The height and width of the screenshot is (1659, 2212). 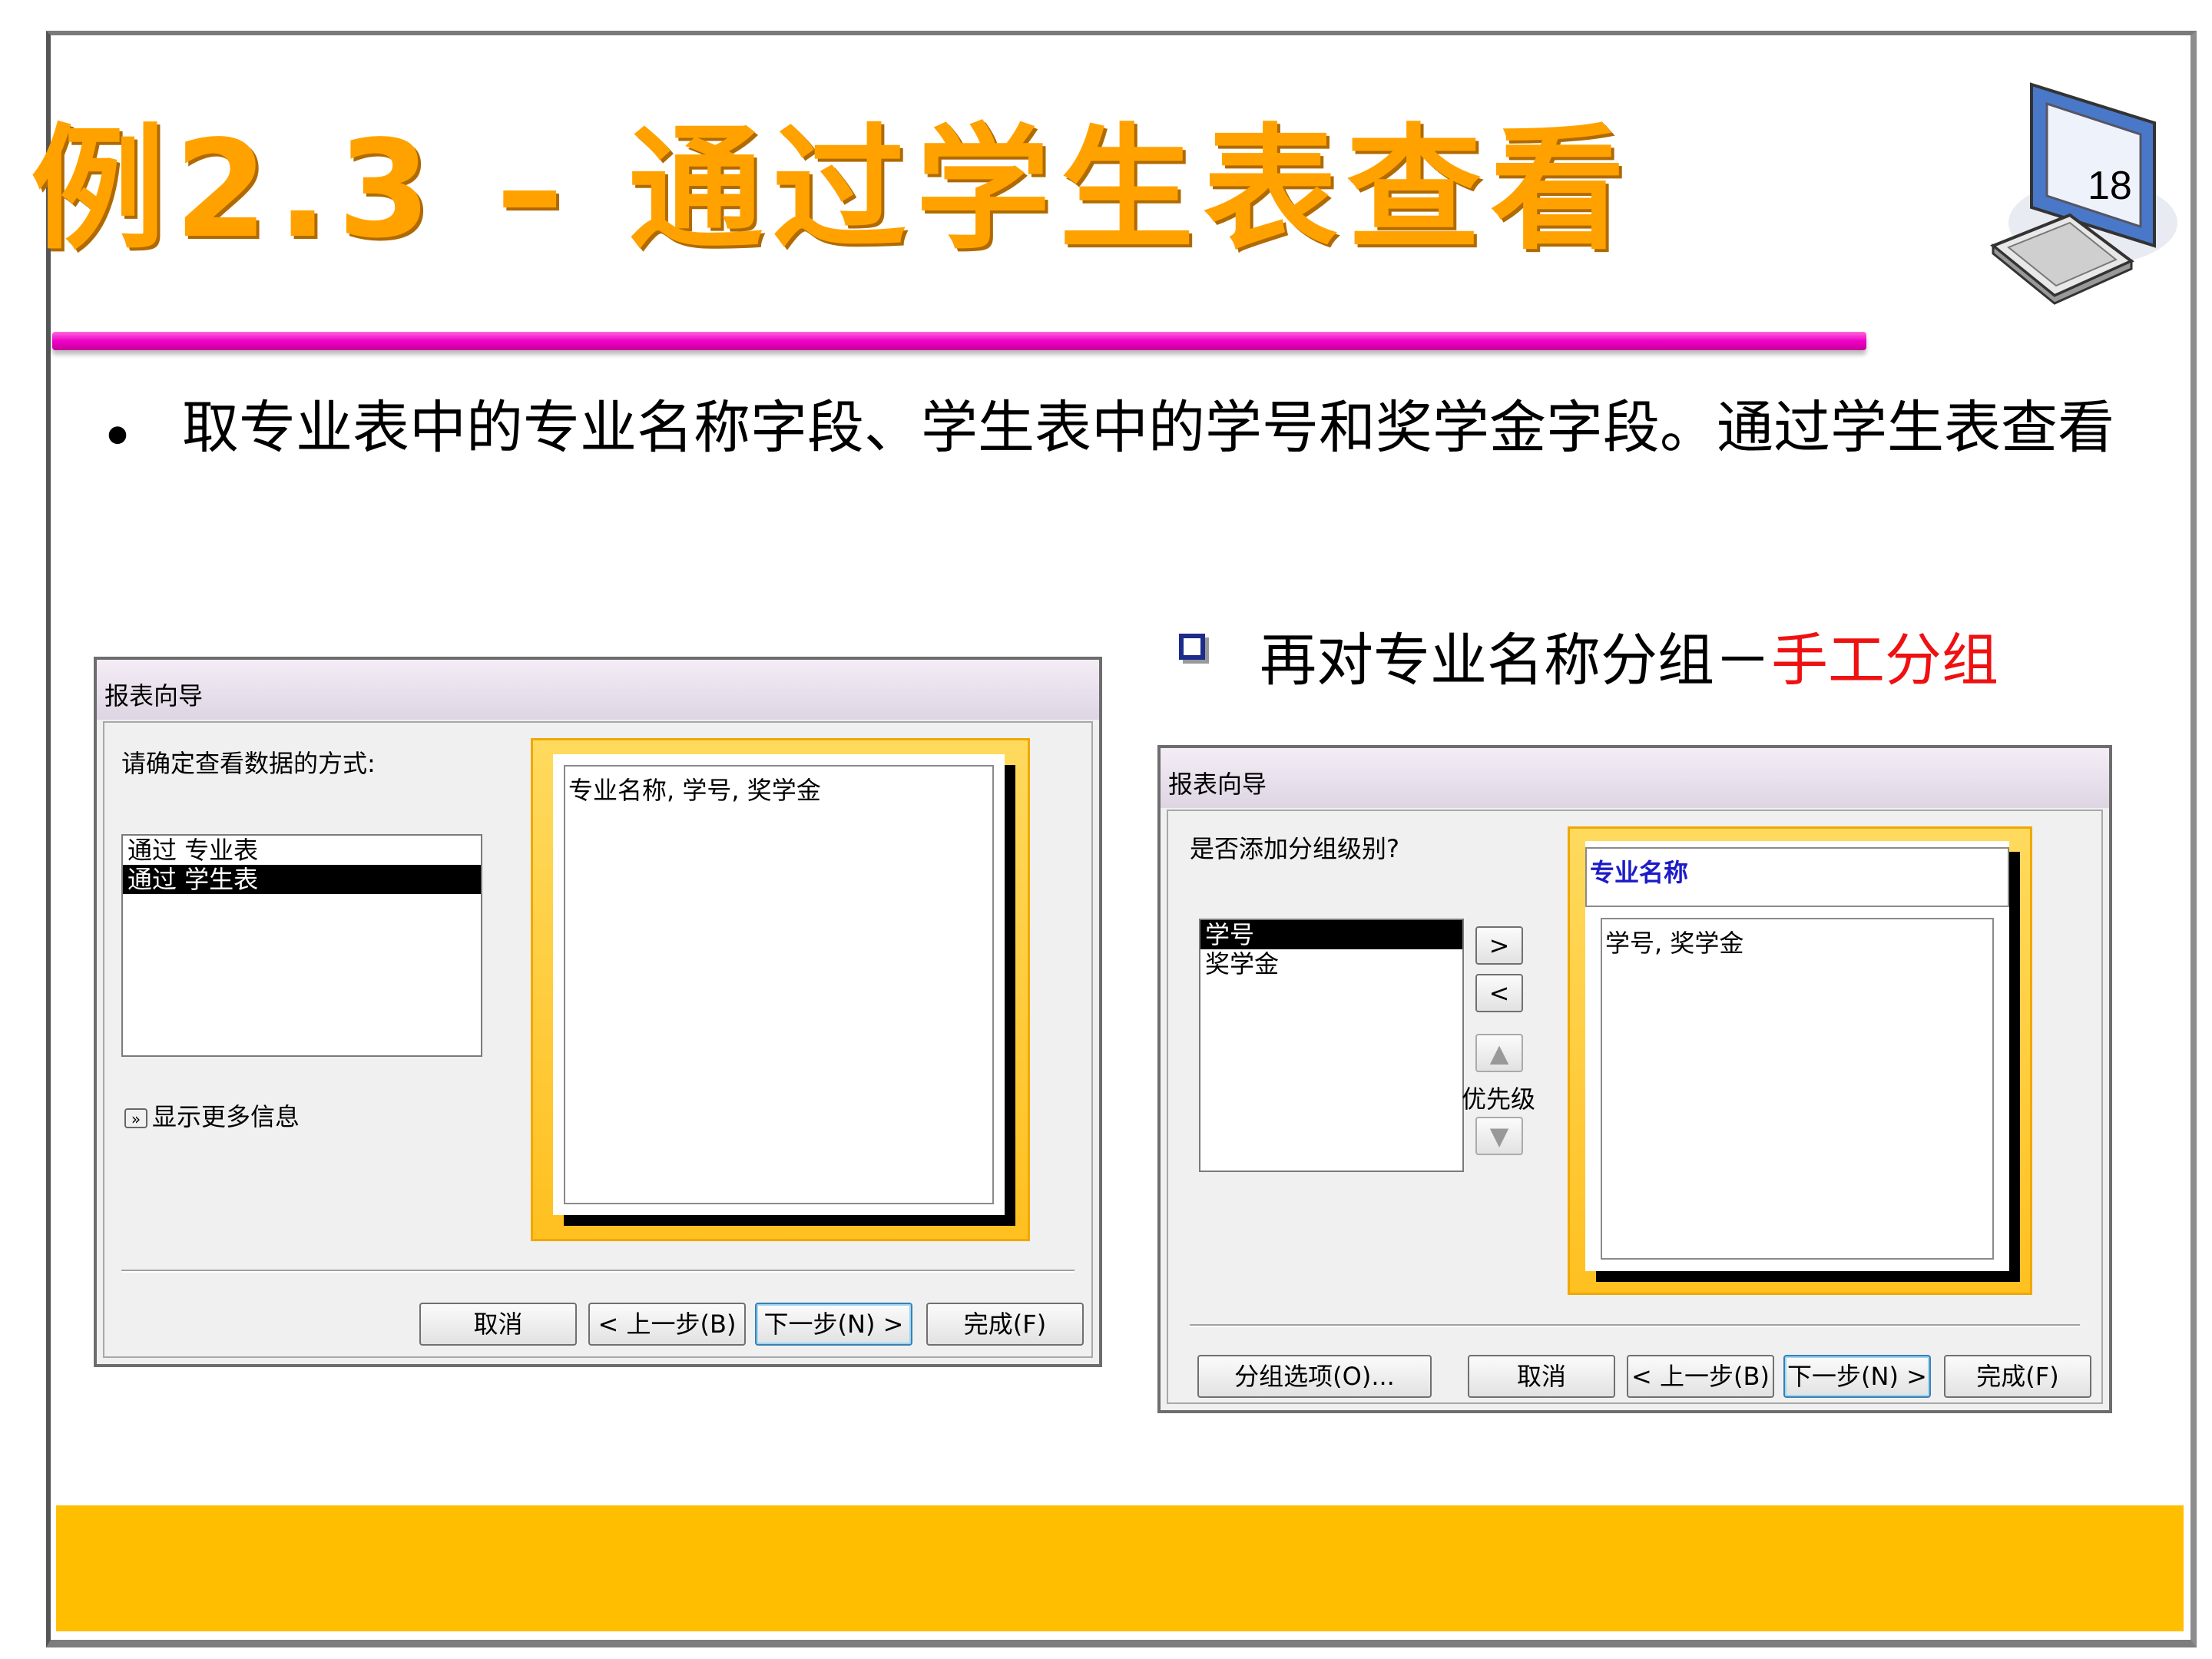 What do you see at coordinates (832, 190) in the screenshot?
I see `slide-title: 例2.3 – 通过学生表查看` at bounding box center [832, 190].